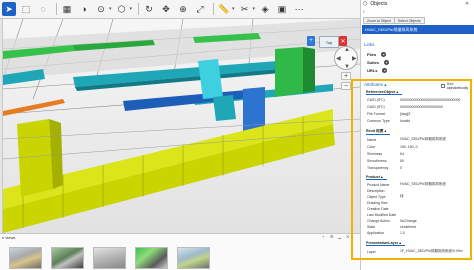  I want to click on section-title: Product, so click(373, 177).